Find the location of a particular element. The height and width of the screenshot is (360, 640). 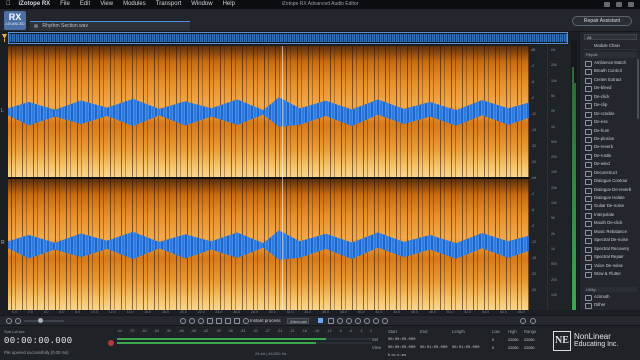

module-item: De-rustle is located at coordinates (611, 156).